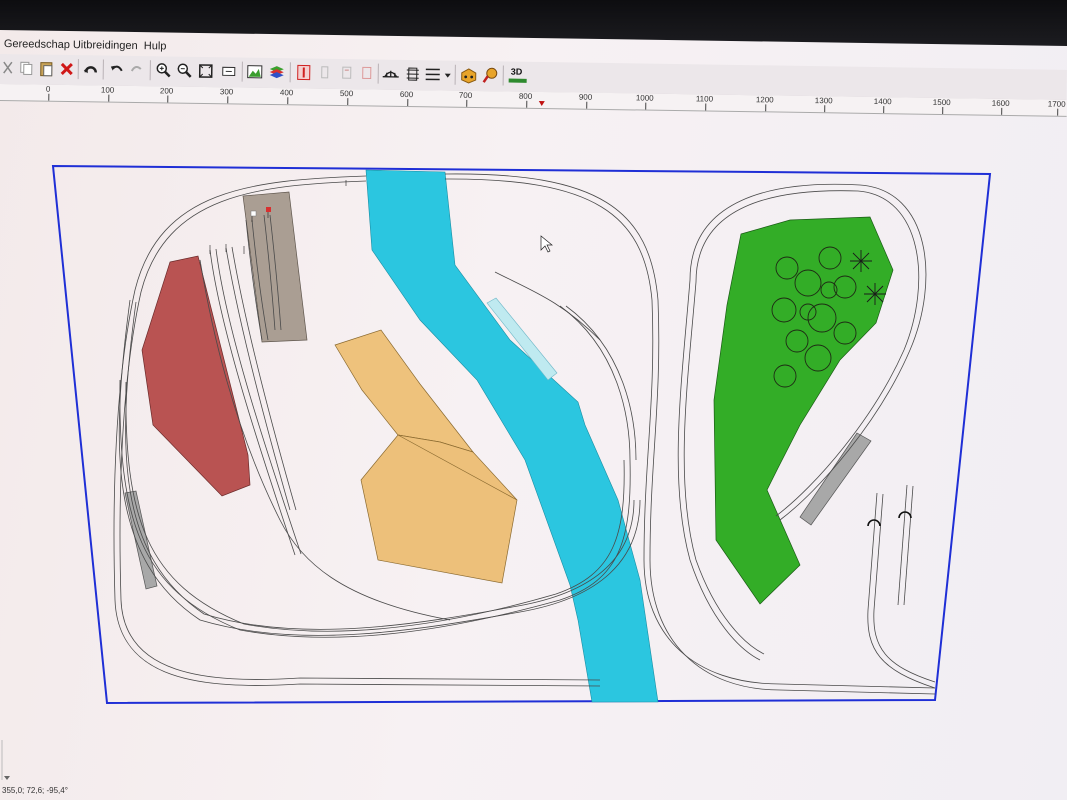 This screenshot has width=1067, height=800. Describe the element at coordinates (546, 244) in the screenshot. I see `mouse-cursor-icon` at that location.